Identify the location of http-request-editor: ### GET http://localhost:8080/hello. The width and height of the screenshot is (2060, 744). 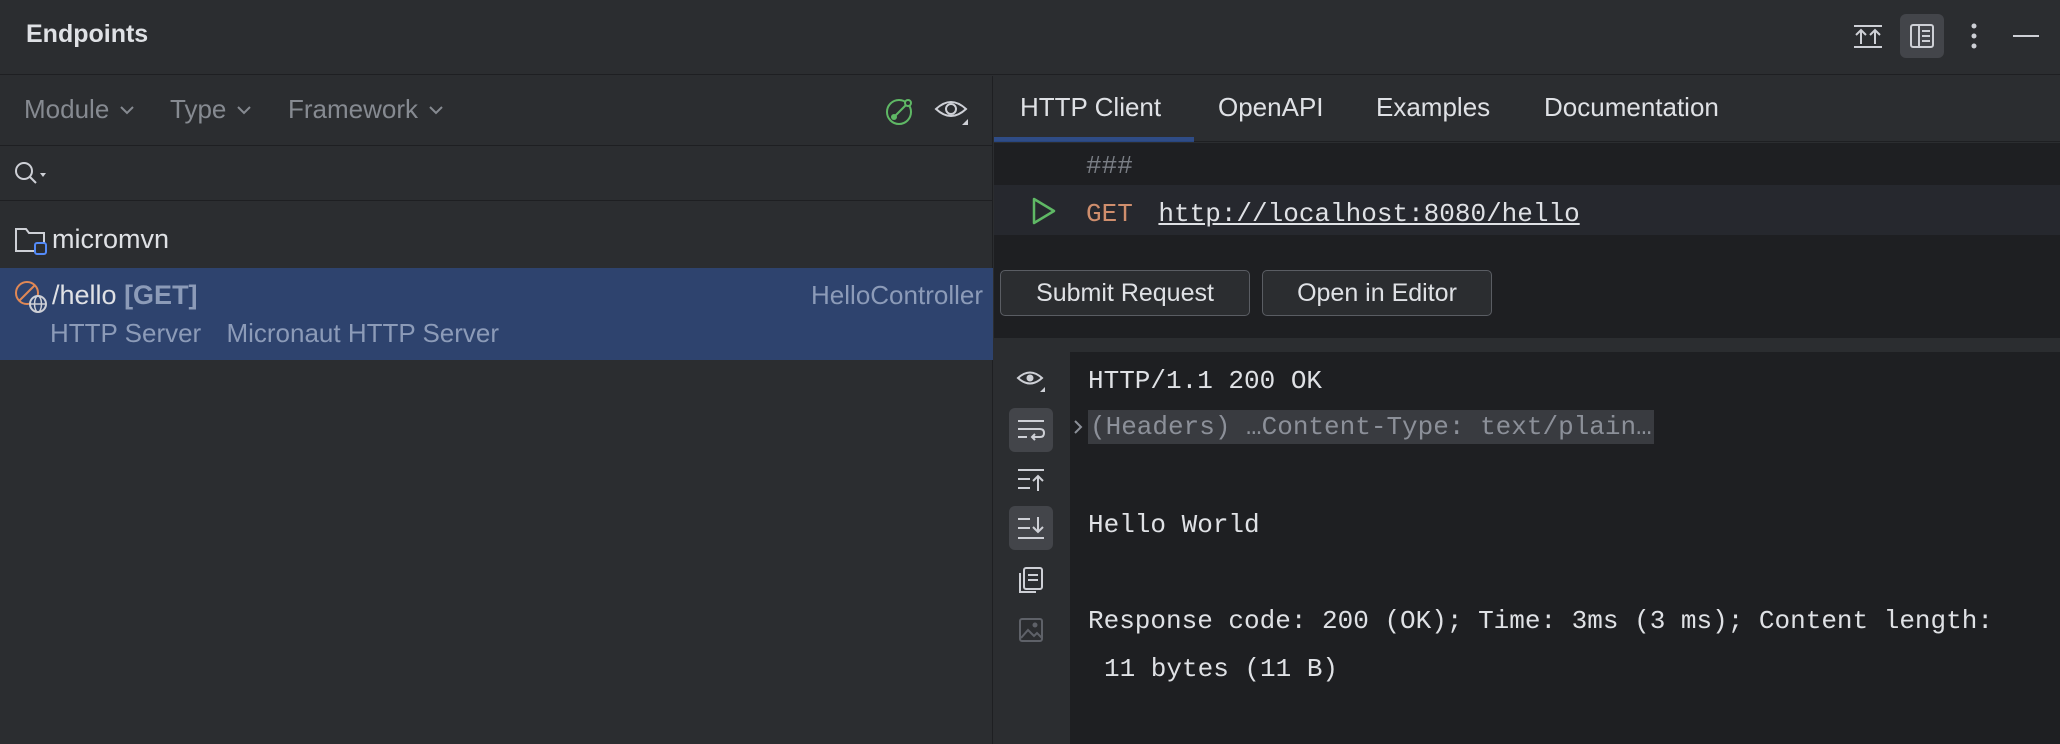
(1527, 200).